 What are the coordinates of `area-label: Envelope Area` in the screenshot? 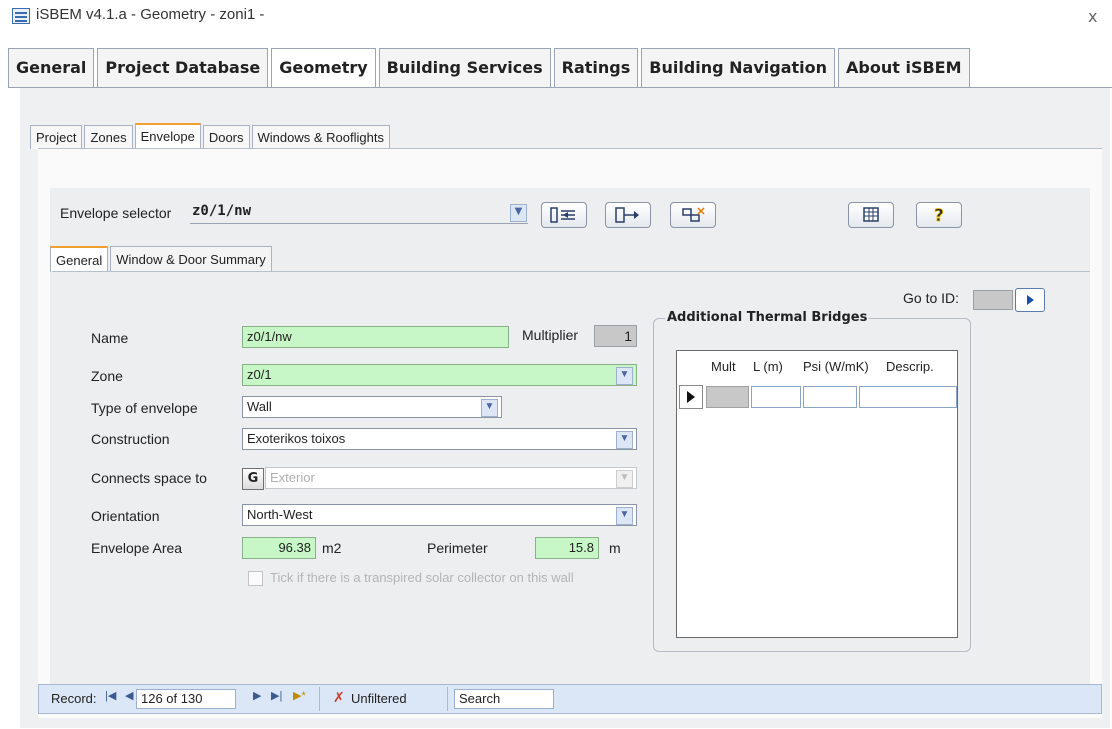 It's located at (137, 548).